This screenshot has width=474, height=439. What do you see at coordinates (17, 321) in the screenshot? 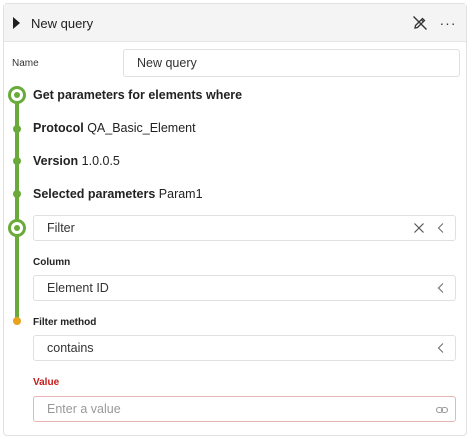
I see `timeline-dot-pending` at bounding box center [17, 321].